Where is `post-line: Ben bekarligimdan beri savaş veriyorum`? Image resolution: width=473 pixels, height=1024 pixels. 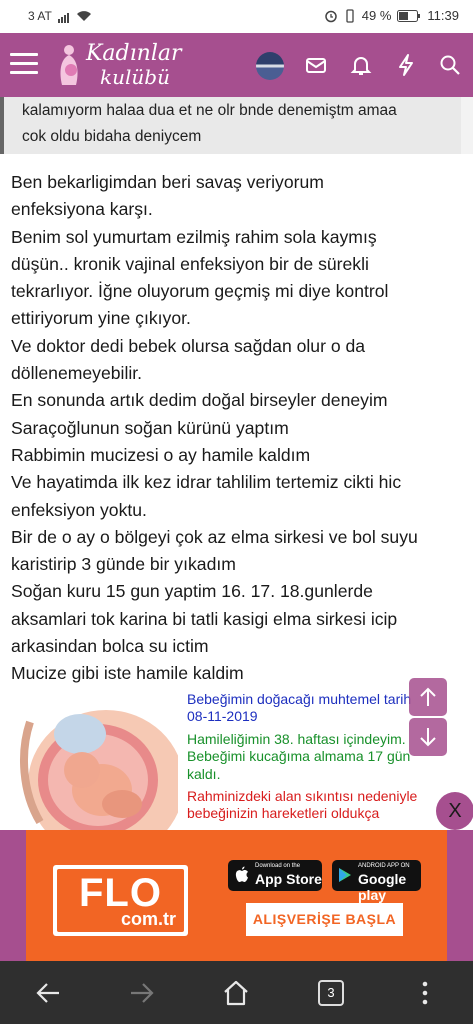
post-line: Ben bekarligimdan beri savaş veriyorum is located at coordinates (167, 182).